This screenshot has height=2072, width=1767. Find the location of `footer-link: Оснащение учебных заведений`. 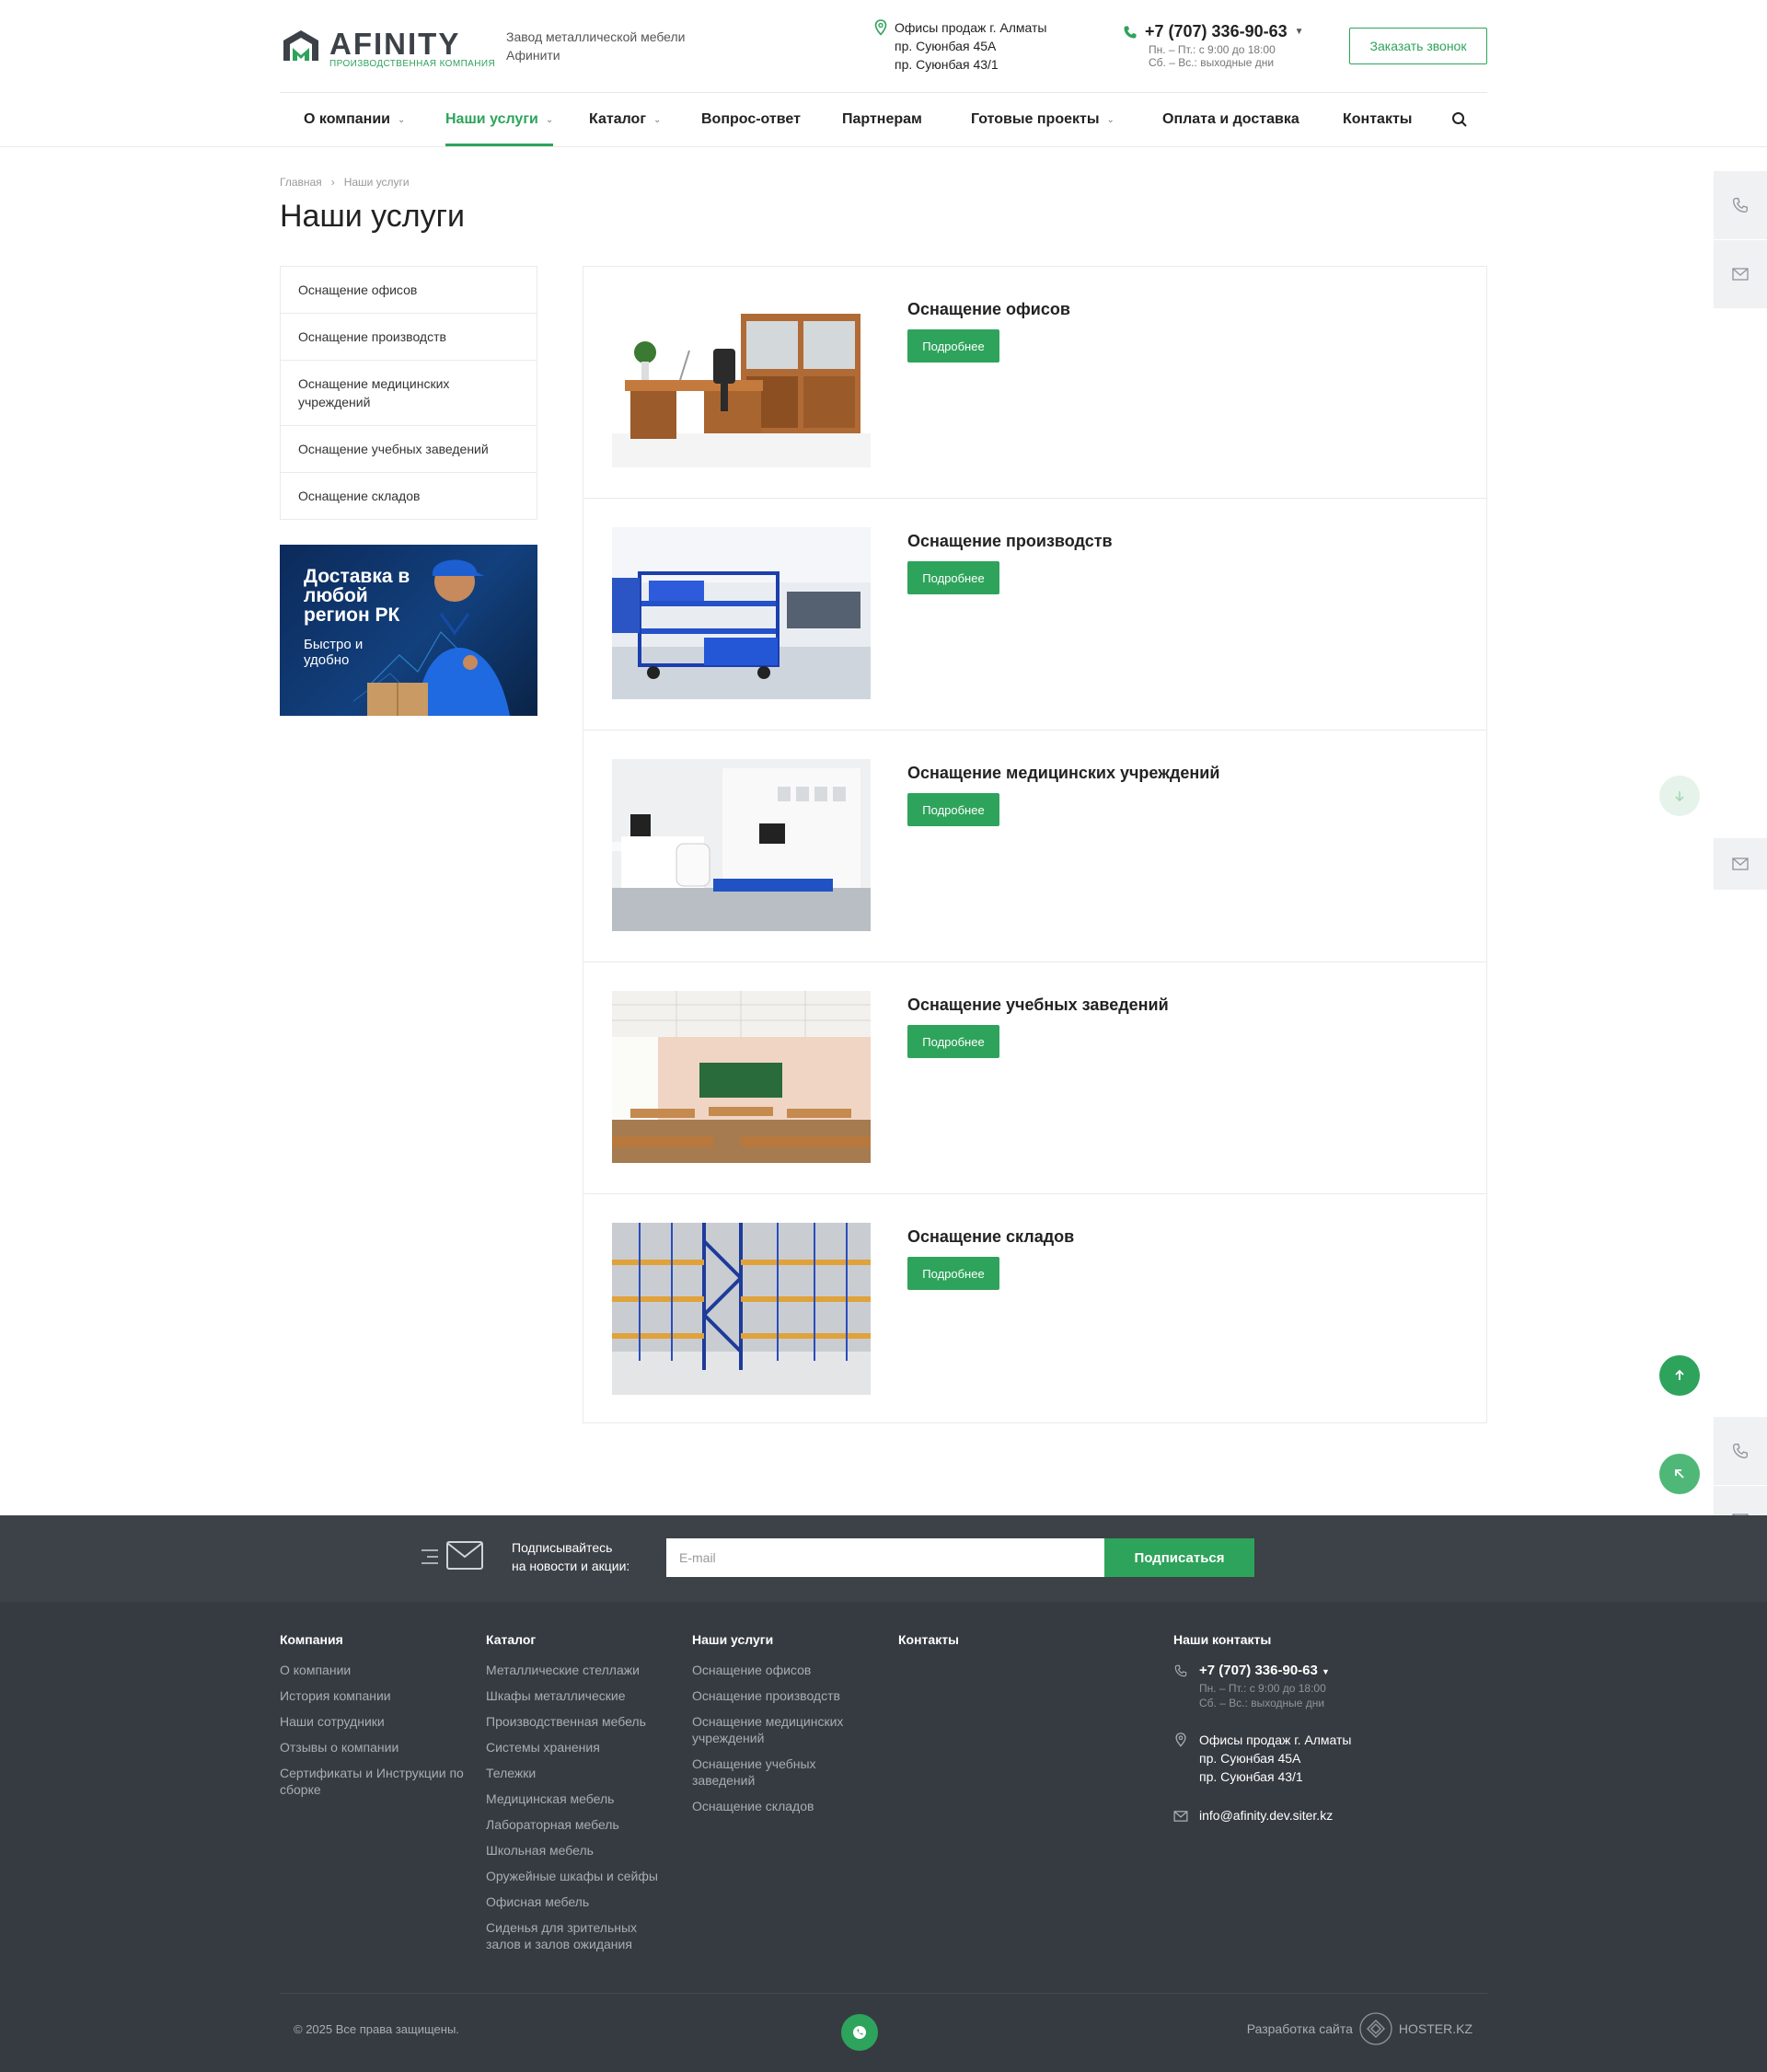

footer-link: Оснащение учебных заведений is located at coordinates (779, 1772).